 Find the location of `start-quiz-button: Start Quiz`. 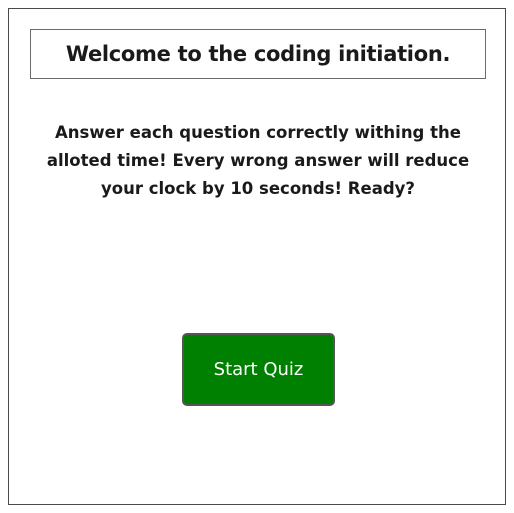

start-quiz-button: Start Quiz is located at coordinates (258, 369).